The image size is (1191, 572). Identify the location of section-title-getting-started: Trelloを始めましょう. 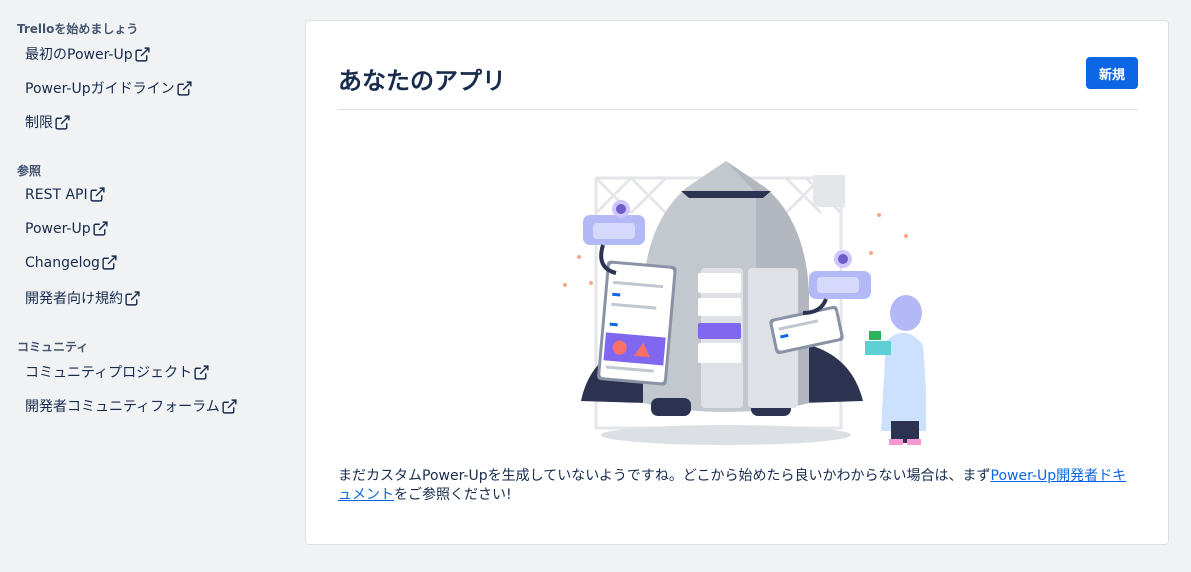
(78, 29).